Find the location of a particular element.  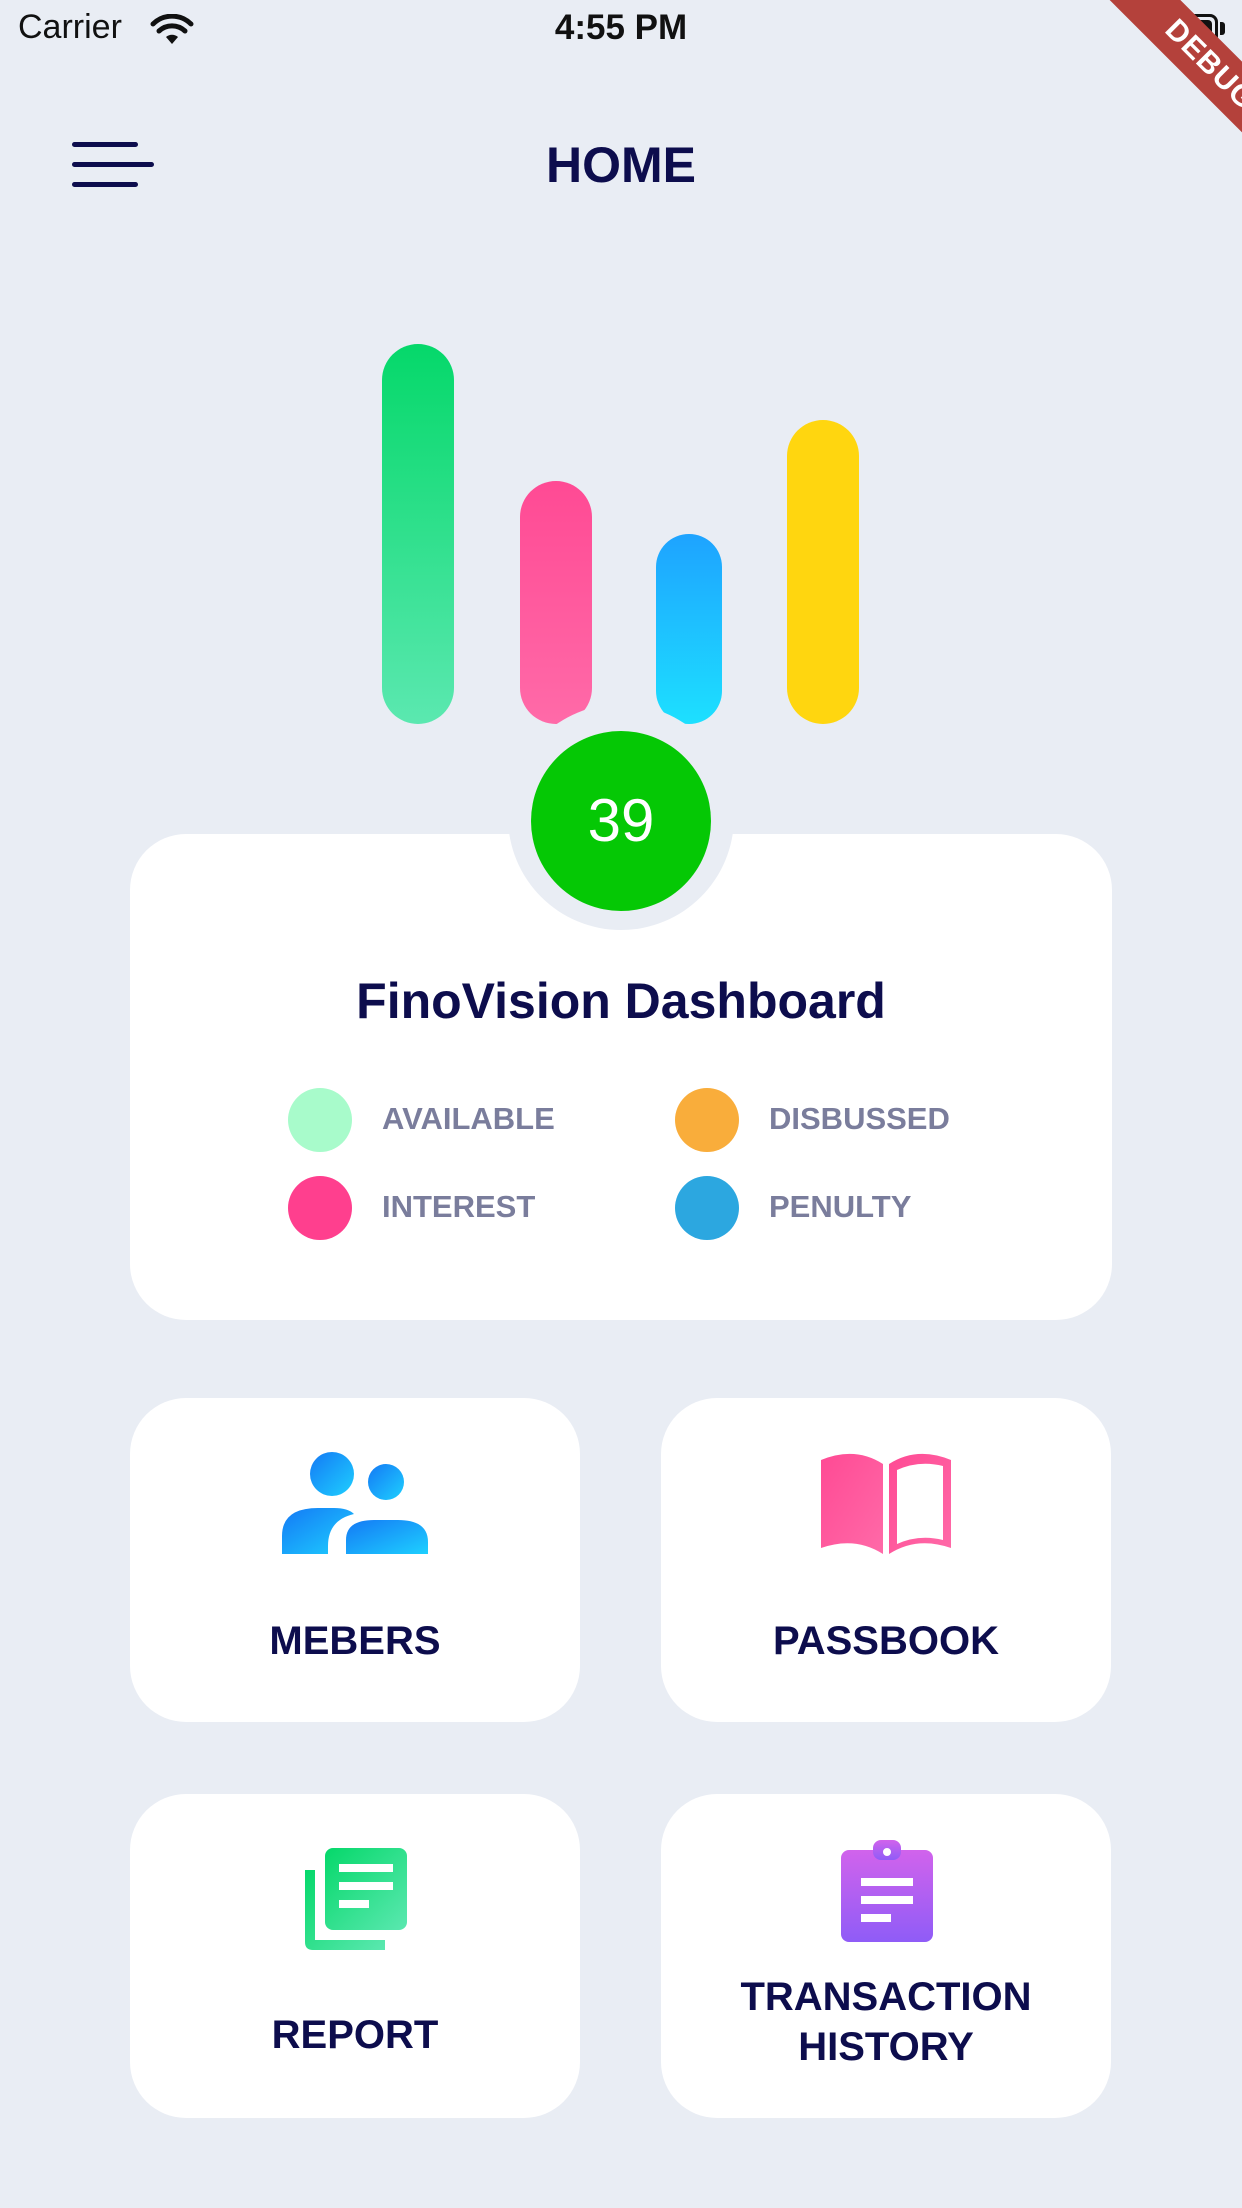

legend-label-interest: INTEREST is located at coordinates (459, 1206).